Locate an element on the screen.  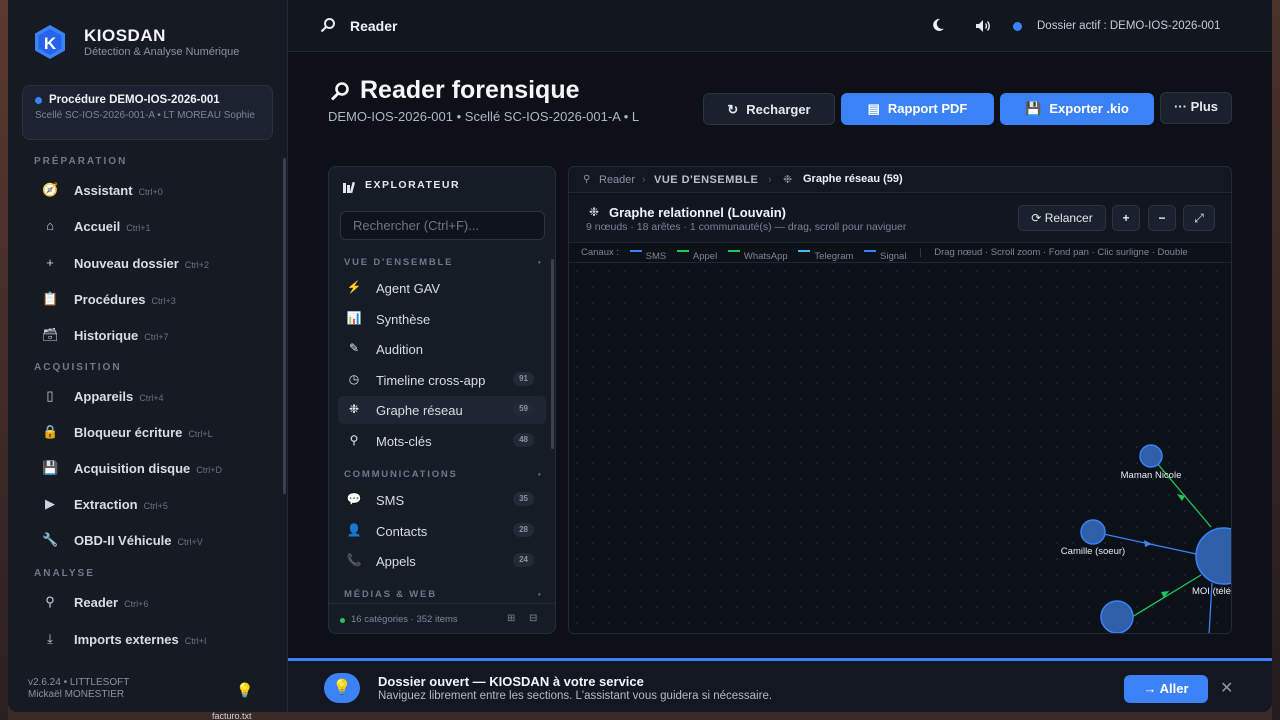
sidebar-item-text: OBD-II Véhicule is located at coordinates (123, 540).